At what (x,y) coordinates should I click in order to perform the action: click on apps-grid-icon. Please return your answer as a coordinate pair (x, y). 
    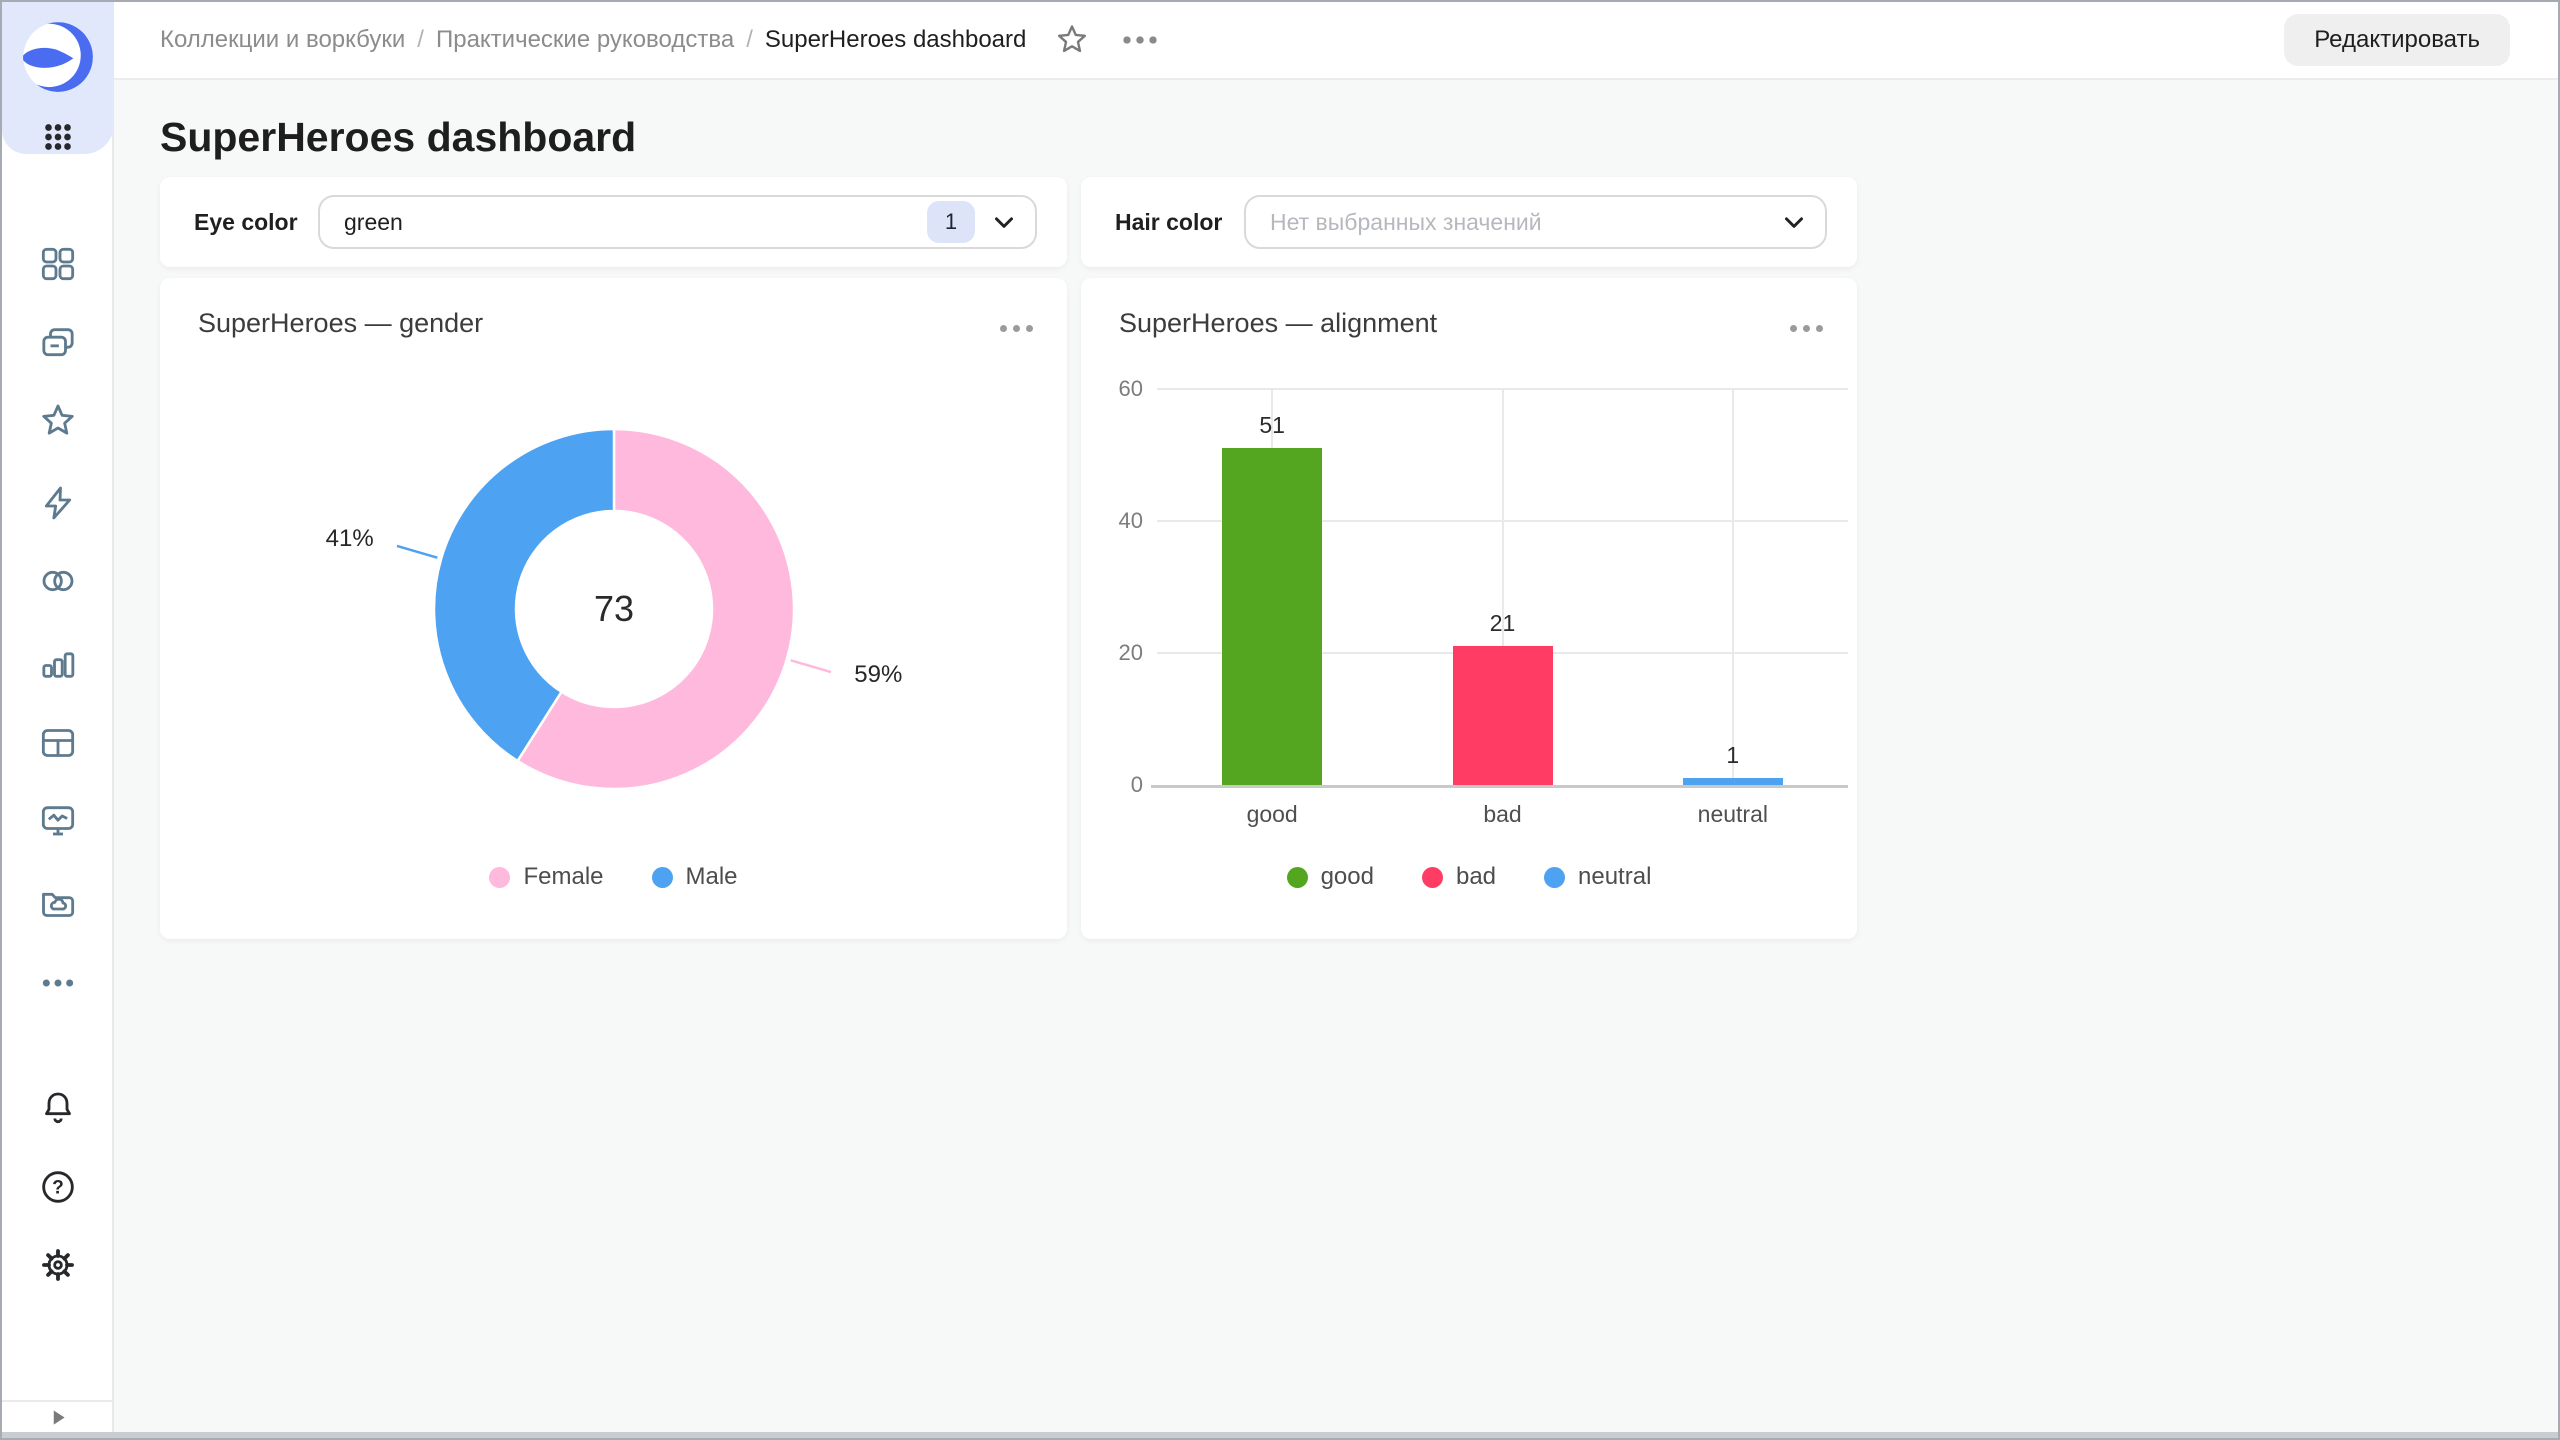
    Looking at the image, I should click on (58, 137).